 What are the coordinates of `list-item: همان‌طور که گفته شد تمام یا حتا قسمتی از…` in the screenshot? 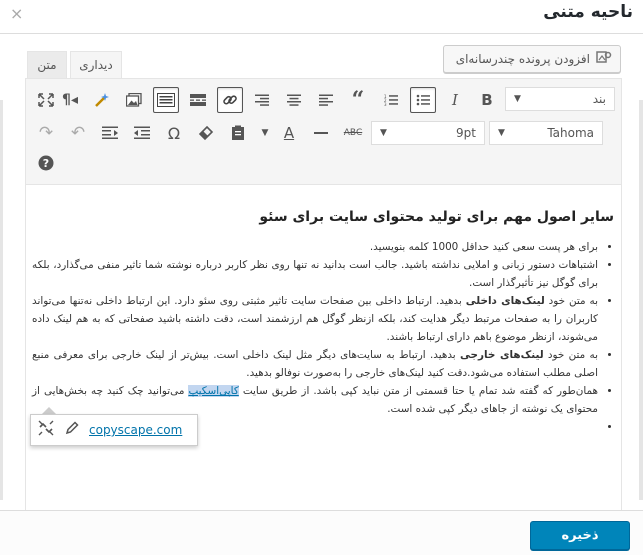 It's located at (315, 400).